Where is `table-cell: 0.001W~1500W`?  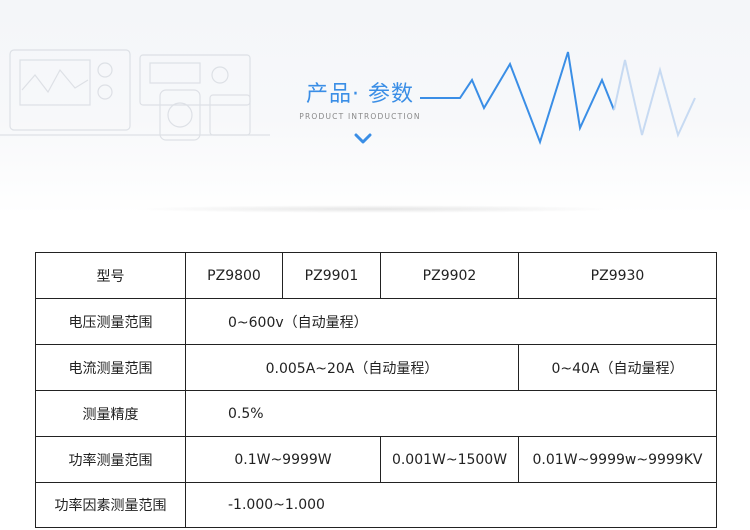
table-cell: 0.001W~1500W is located at coordinates (449, 459).